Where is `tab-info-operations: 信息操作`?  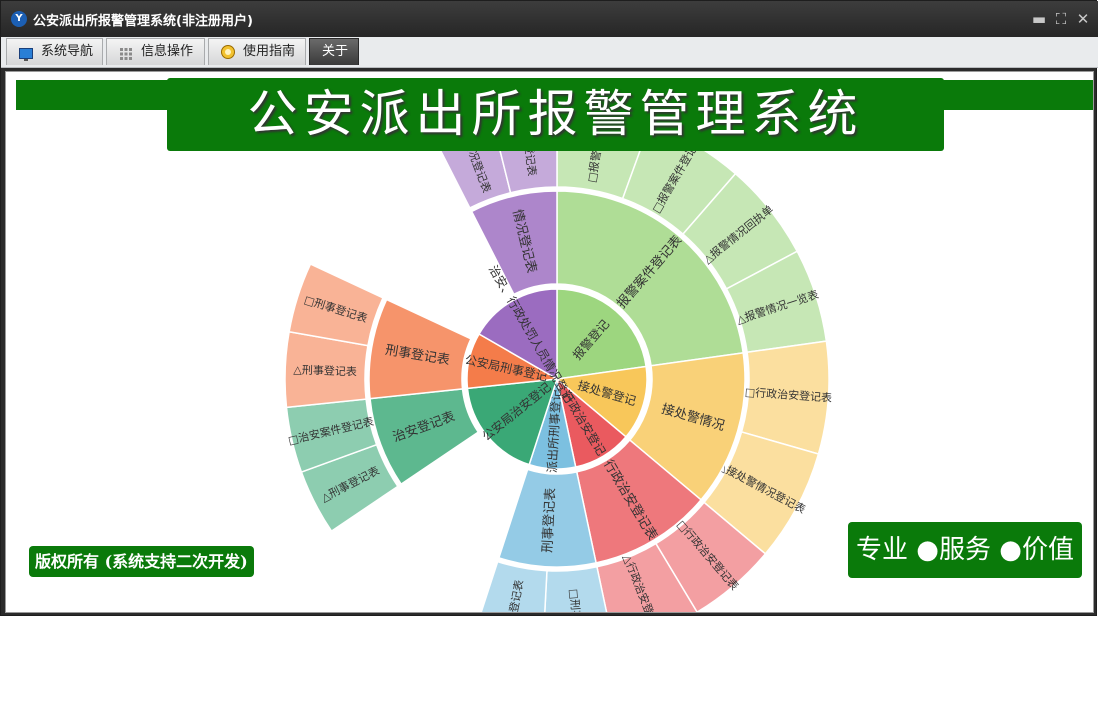 tab-info-operations: 信息操作 is located at coordinates (155, 51).